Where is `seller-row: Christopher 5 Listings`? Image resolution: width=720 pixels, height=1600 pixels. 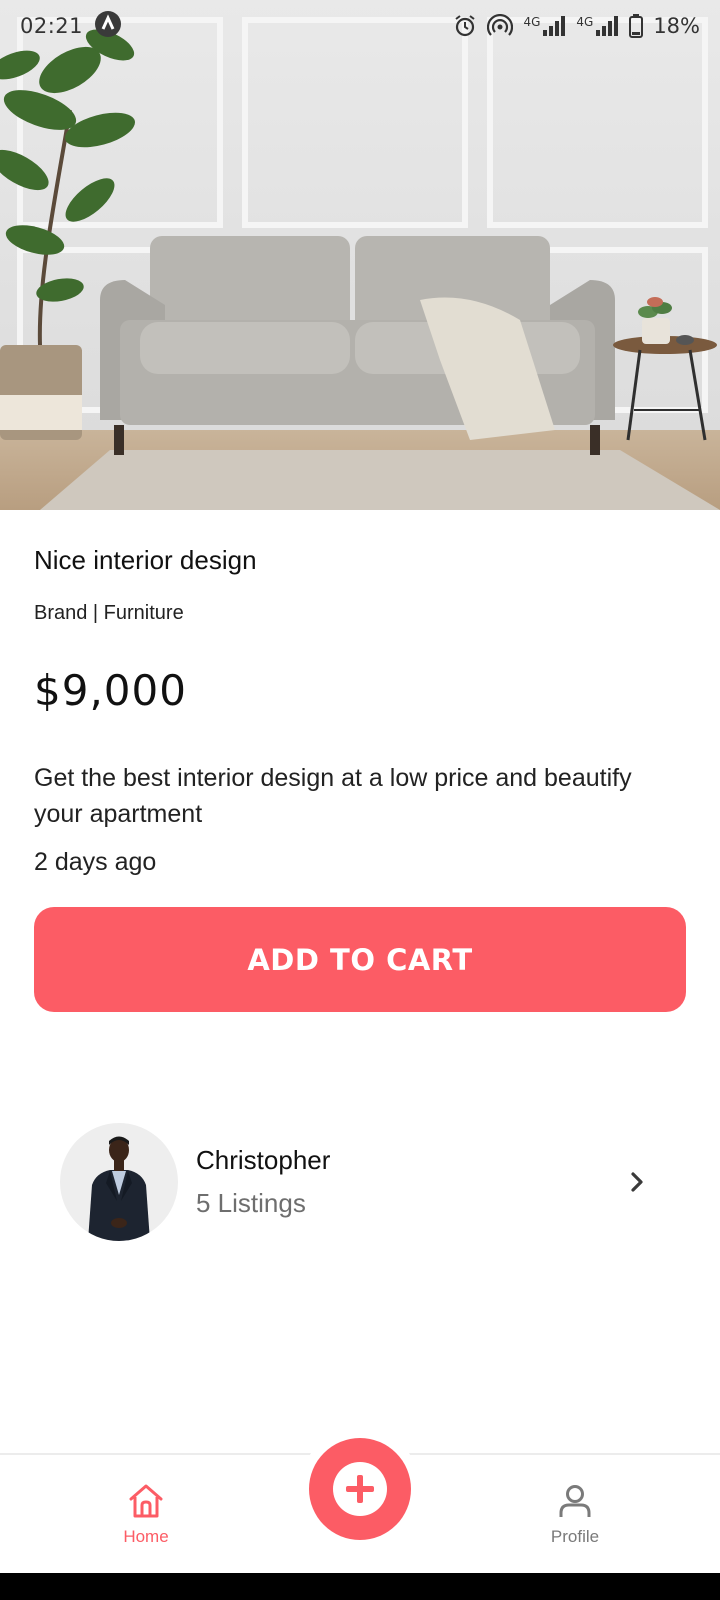
seller-row: Christopher 5 Listings is located at coordinates (360, 1182).